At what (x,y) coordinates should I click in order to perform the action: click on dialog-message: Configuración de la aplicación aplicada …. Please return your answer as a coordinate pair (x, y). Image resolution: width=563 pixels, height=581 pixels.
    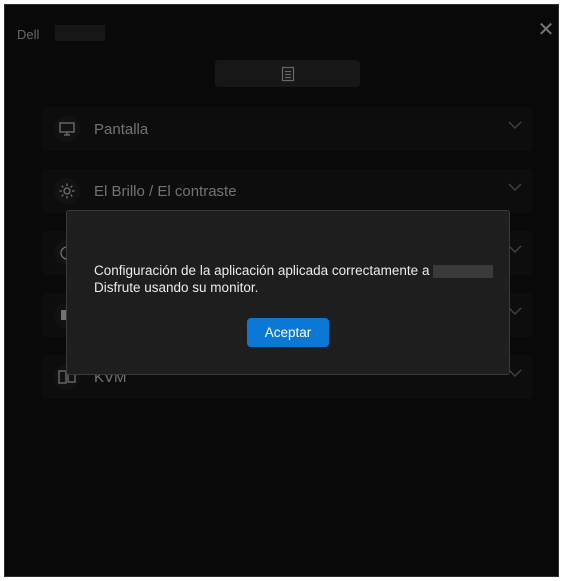
    Looking at the image, I should click on (294, 279).